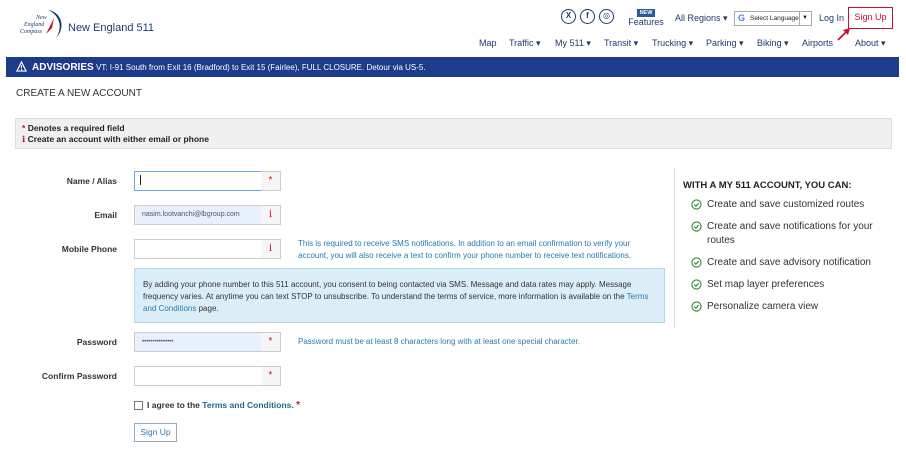  Describe the element at coordinates (21, 66) in the screenshot. I see `warning-icon` at that location.